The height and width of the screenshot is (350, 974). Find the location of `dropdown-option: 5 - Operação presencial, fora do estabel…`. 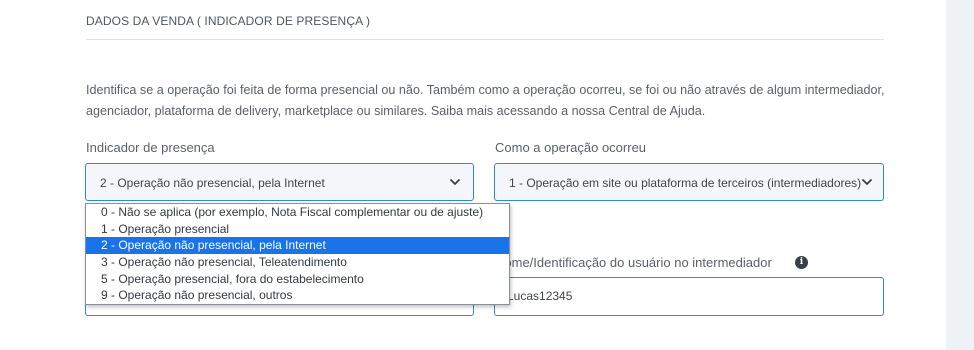

dropdown-option: 5 - Operação presencial, fora do estabel… is located at coordinates (297, 279).